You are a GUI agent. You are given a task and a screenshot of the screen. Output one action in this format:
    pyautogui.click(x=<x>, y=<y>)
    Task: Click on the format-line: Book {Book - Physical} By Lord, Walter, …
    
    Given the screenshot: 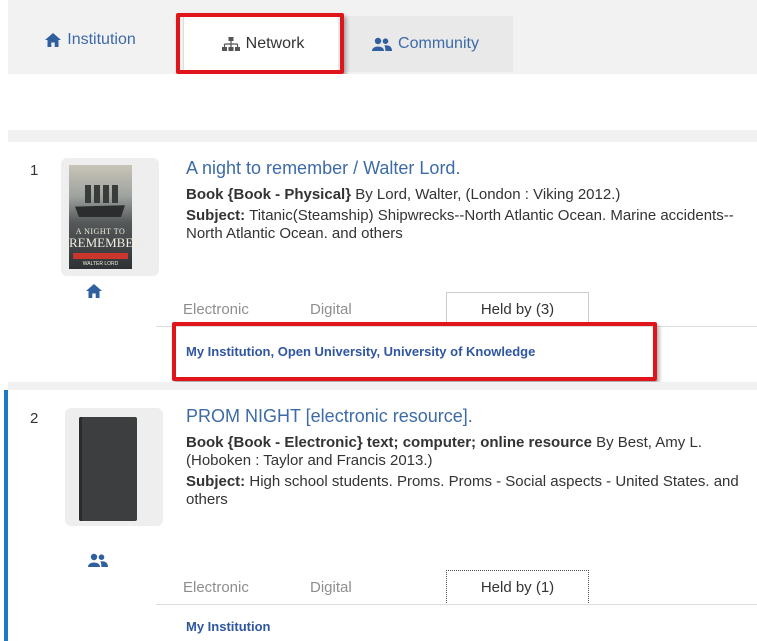 What is the action you would take?
    pyautogui.click(x=471, y=195)
    